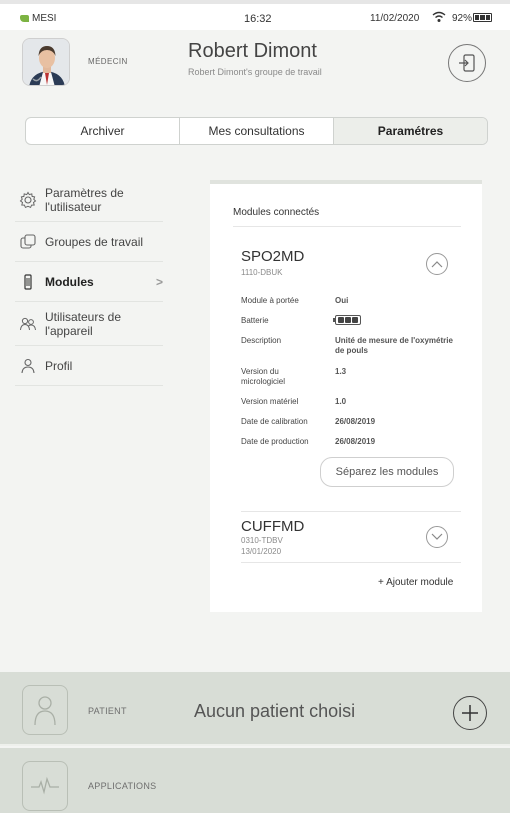  I want to click on add-patient-button, so click(470, 713).